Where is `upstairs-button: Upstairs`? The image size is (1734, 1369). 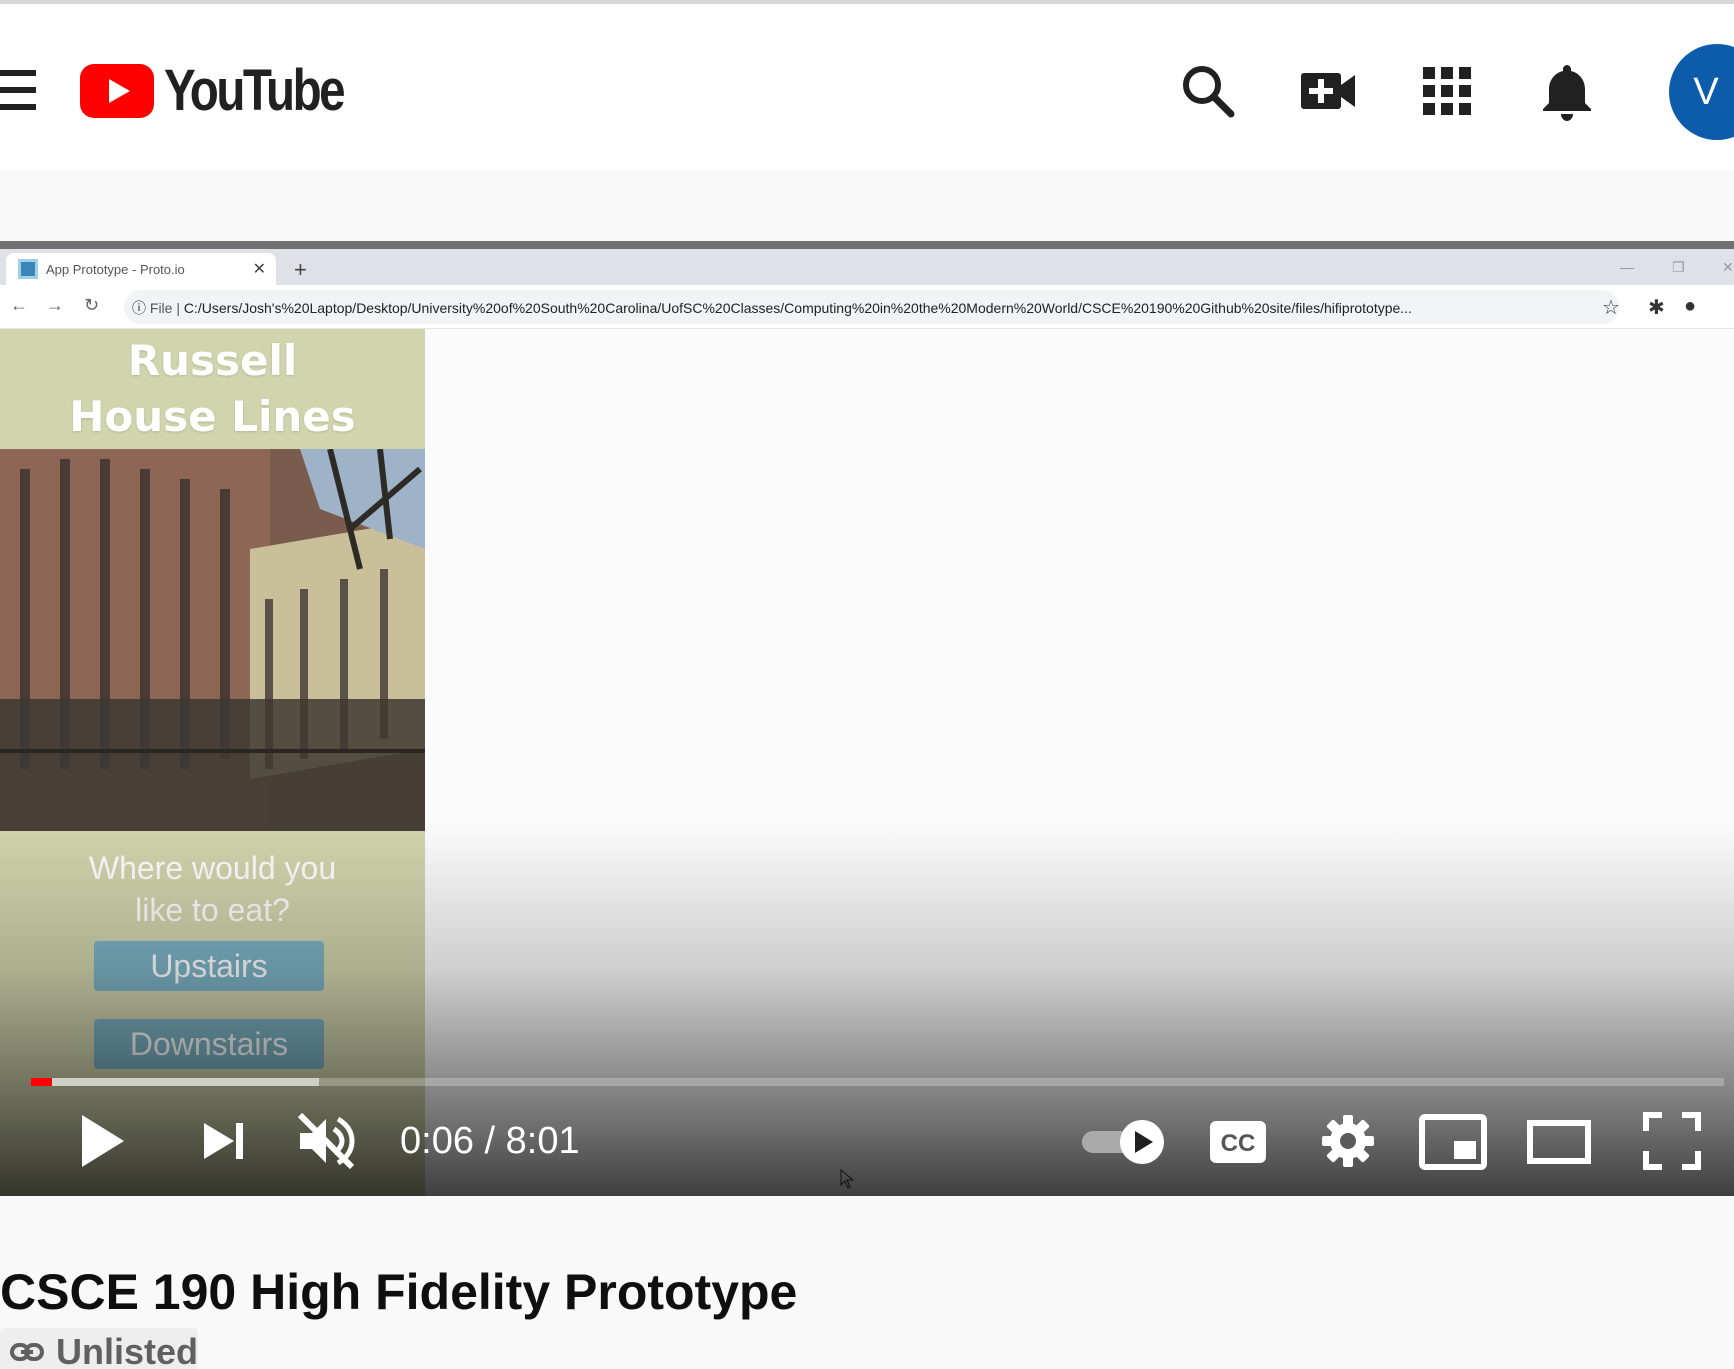 upstairs-button: Upstairs is located at coordinates (209, 966).